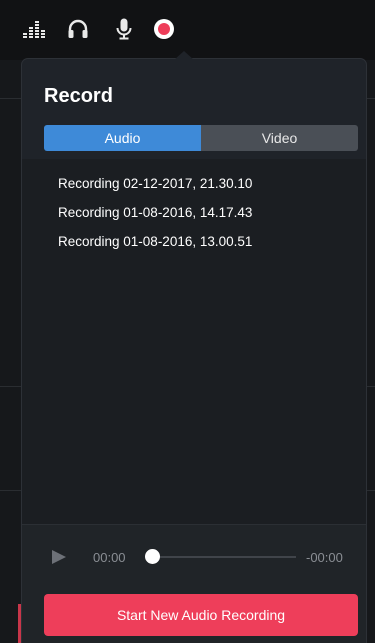 This screenshot has height=643, width=375. Describe the element at coordinates (34, 29) in the screenshot. I see `equalizer-icon` at that location.